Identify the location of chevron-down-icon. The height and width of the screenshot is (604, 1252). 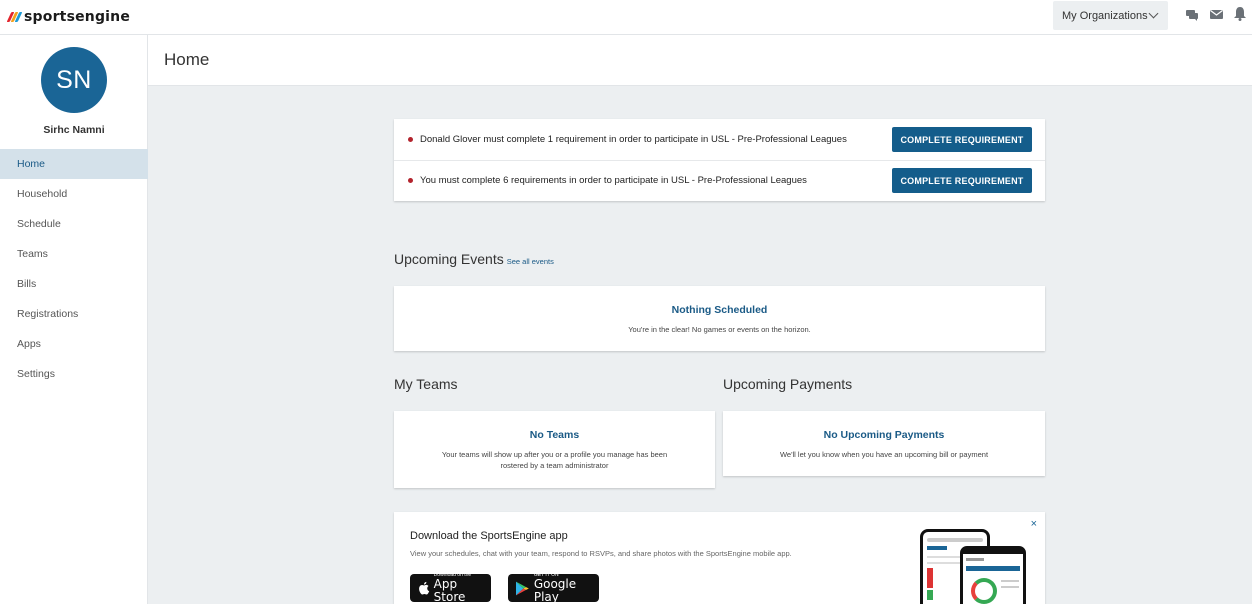
(1153, 13).